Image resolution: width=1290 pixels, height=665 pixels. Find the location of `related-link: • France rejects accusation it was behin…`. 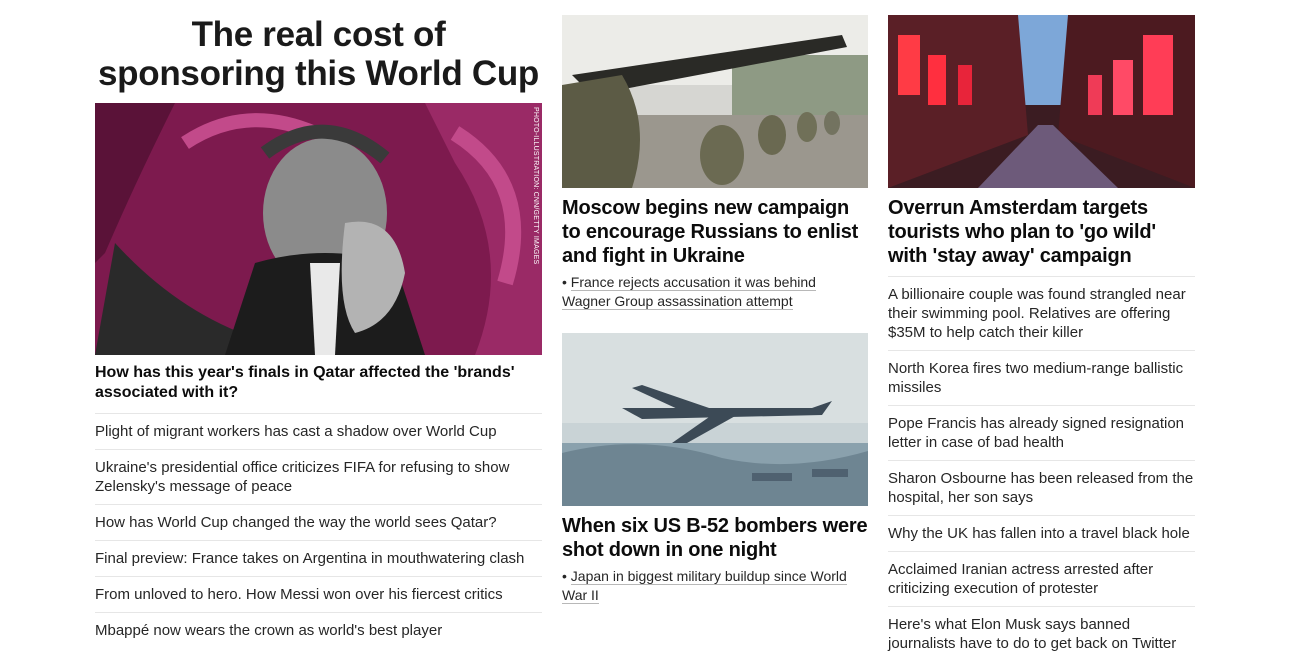

related-link: • France rejects accusation it was behin… is located at coordinates (715, 292).